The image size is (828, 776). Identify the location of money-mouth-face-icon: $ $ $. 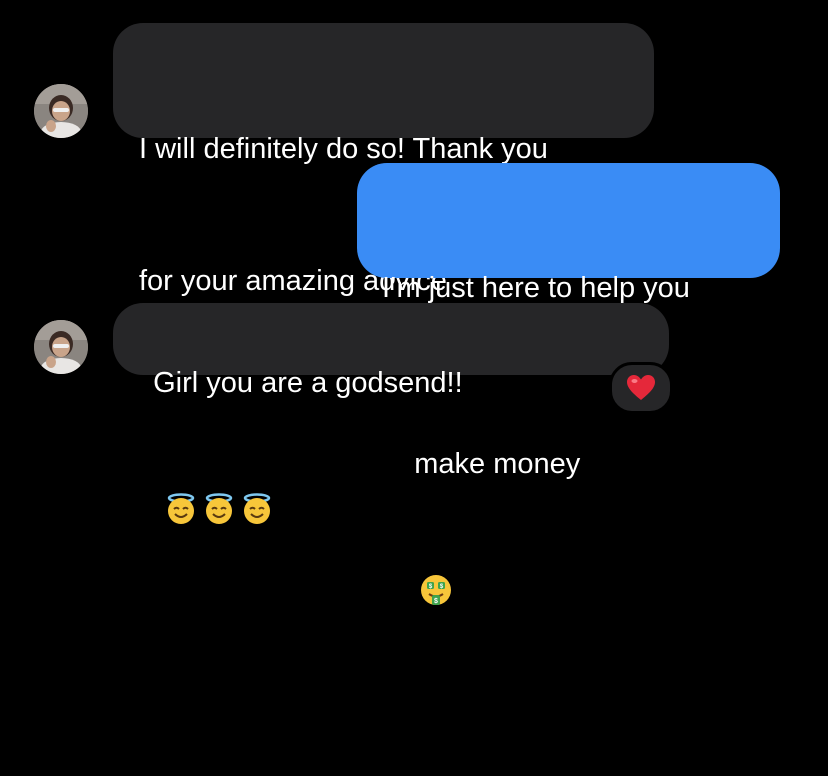
(436, 545).